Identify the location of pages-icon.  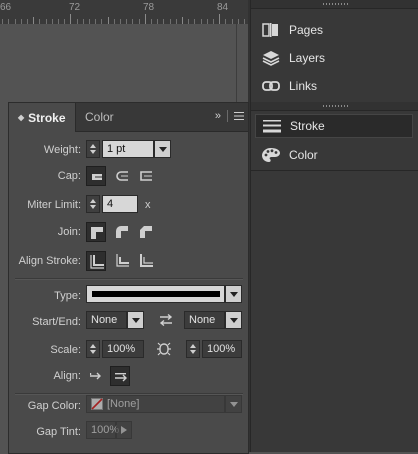
(271, 30).